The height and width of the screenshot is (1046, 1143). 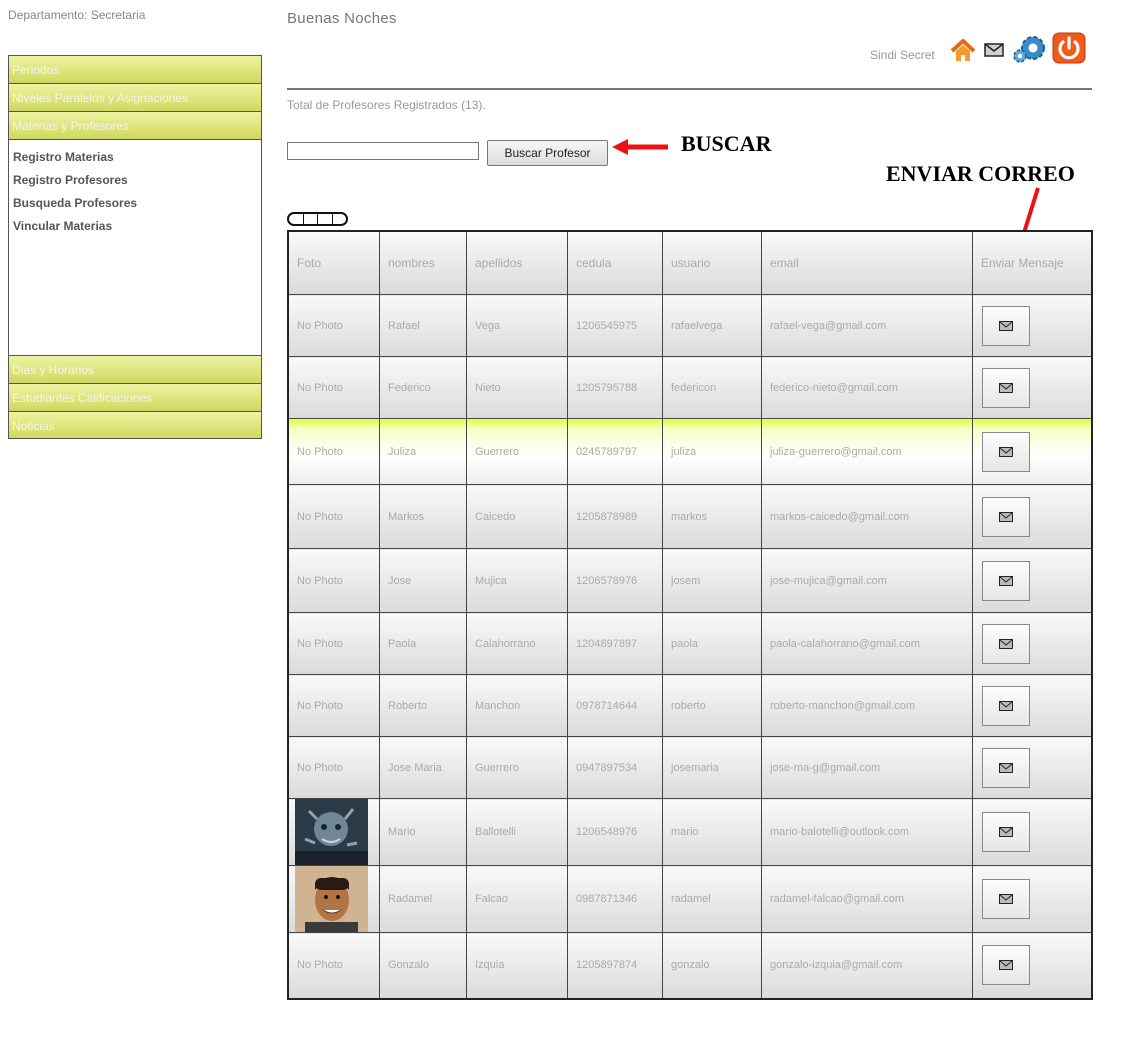 I want to click on cell-apellidos: Falcao, so click(x=517, y=899).